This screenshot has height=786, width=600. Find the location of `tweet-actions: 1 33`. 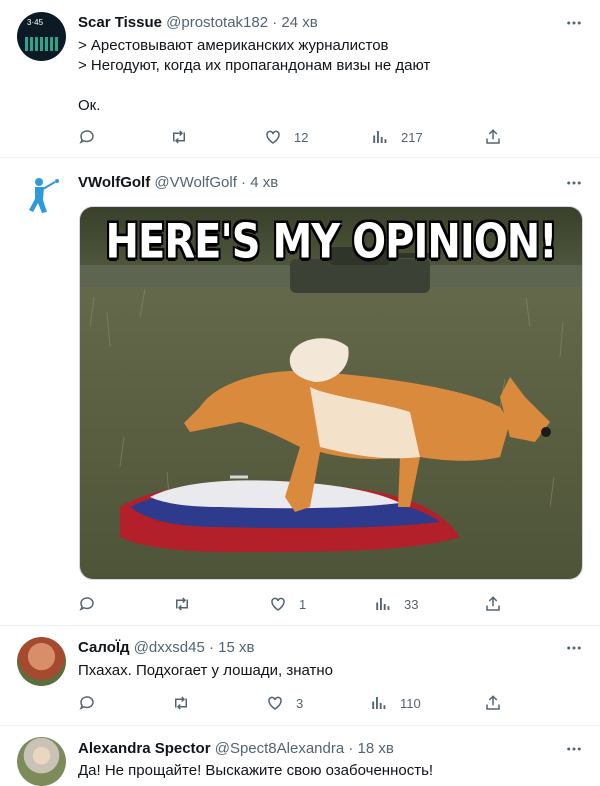

tweet-actions: 1 33 is located at coordinates (293, 604).